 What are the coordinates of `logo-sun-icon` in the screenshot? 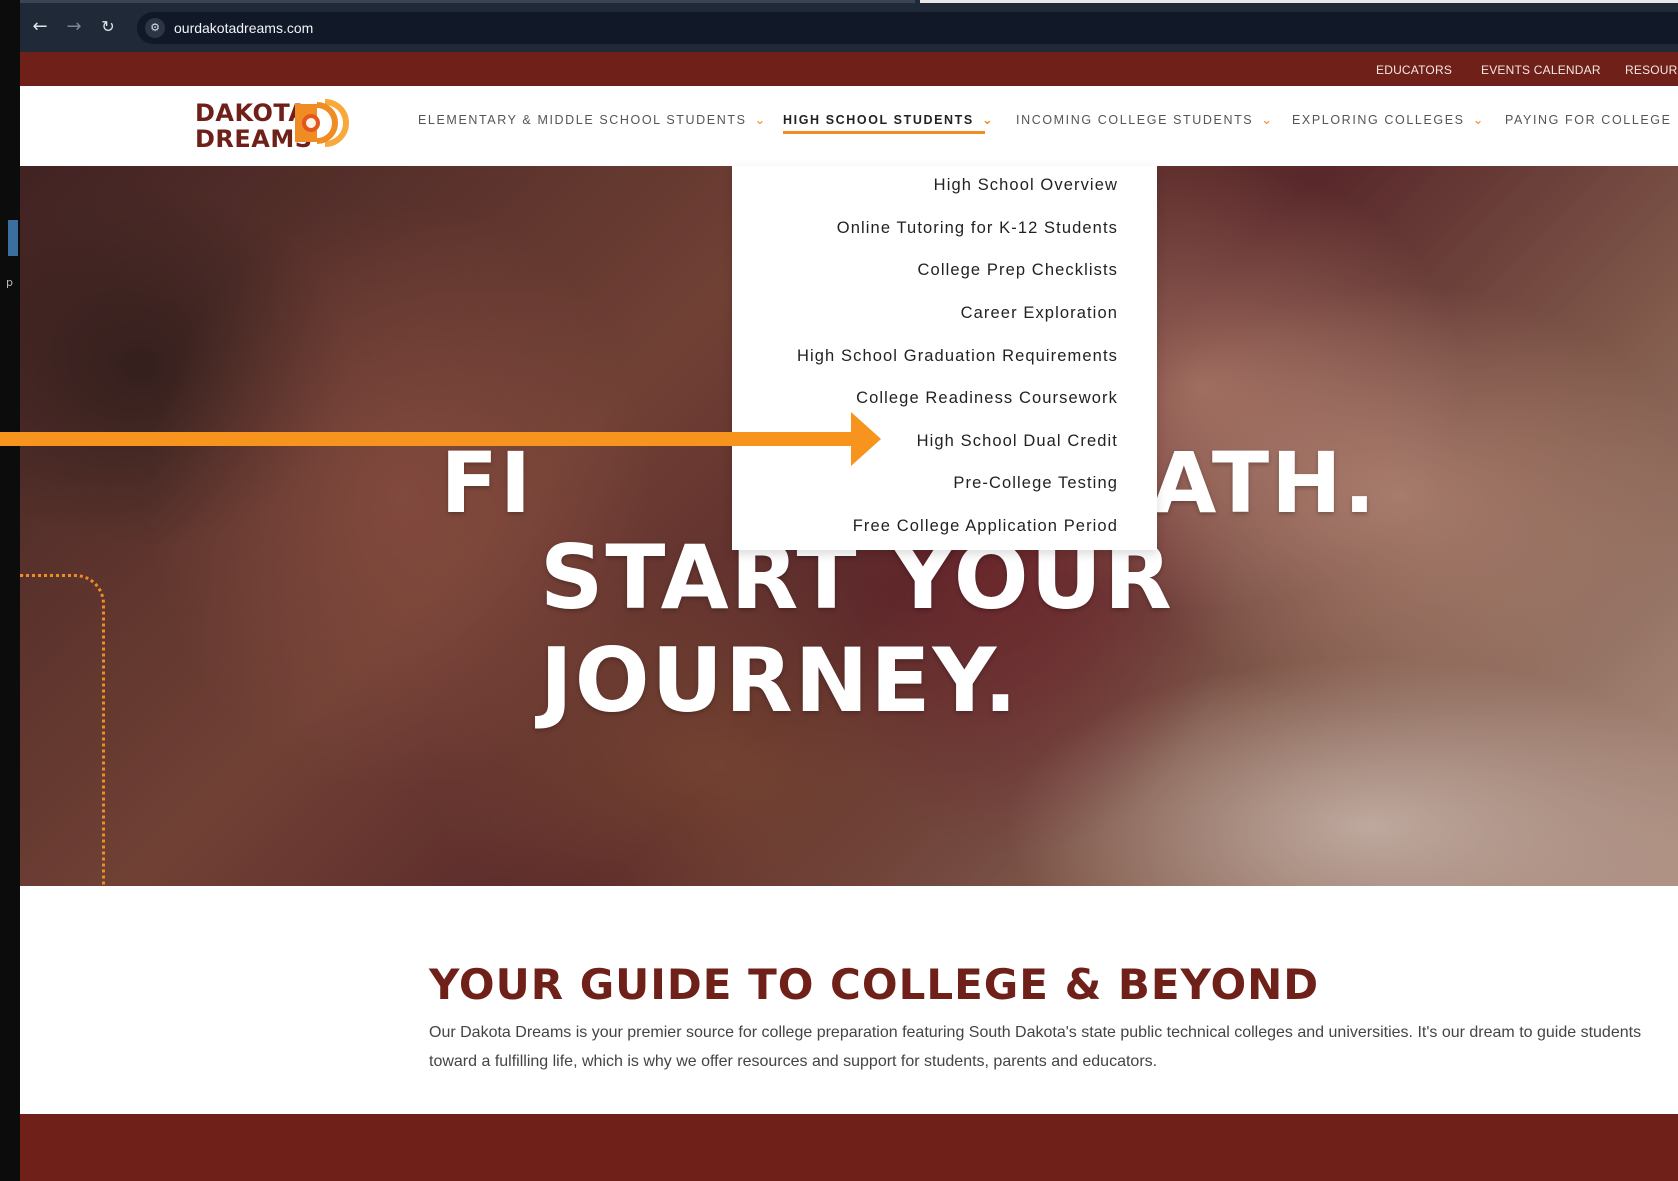 It's located at (322, 123).